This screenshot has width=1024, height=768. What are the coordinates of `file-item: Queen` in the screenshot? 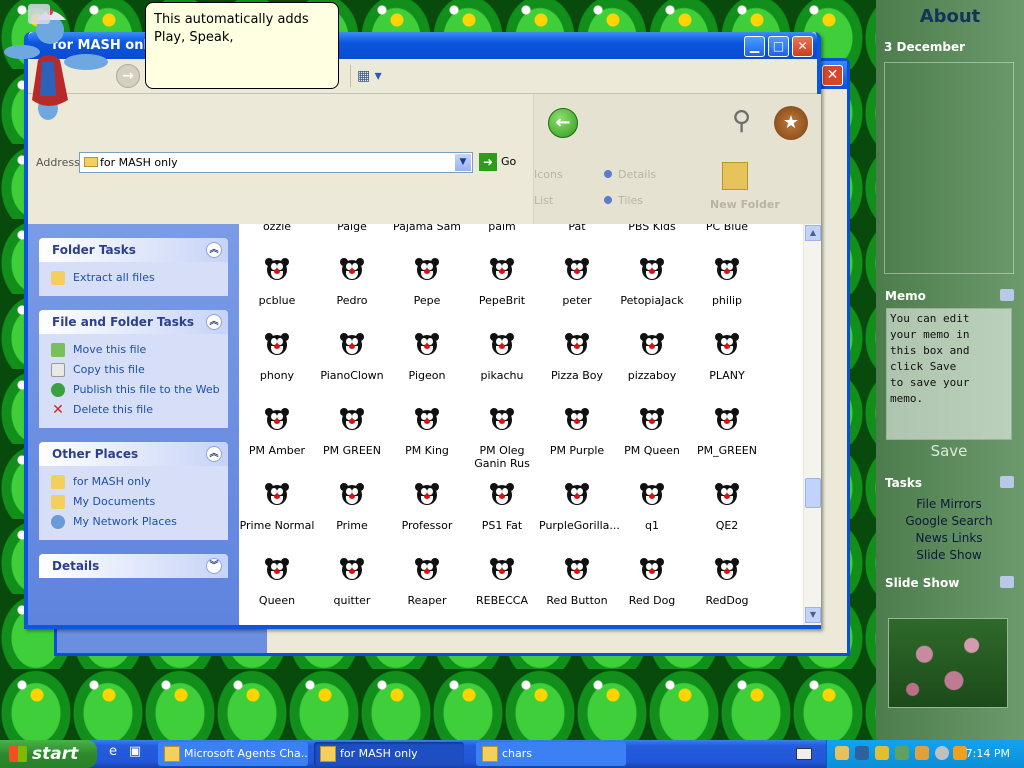 It's located at (277, 582).